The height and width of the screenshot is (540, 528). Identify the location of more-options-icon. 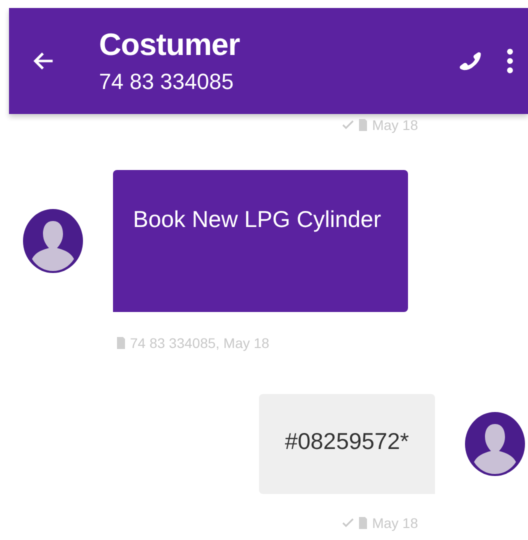
(510, 61).